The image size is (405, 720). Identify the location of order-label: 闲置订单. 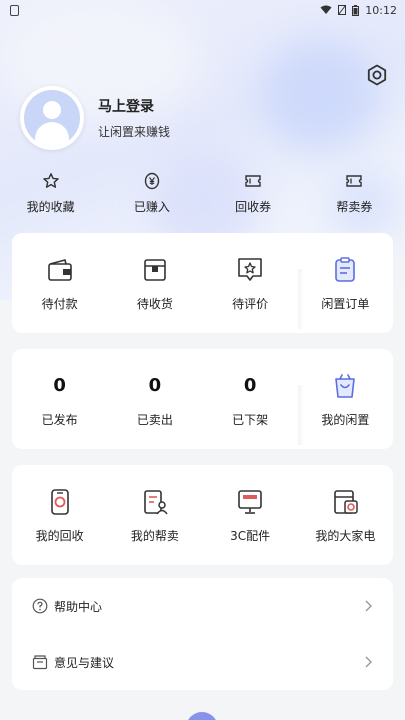
(345, 303).